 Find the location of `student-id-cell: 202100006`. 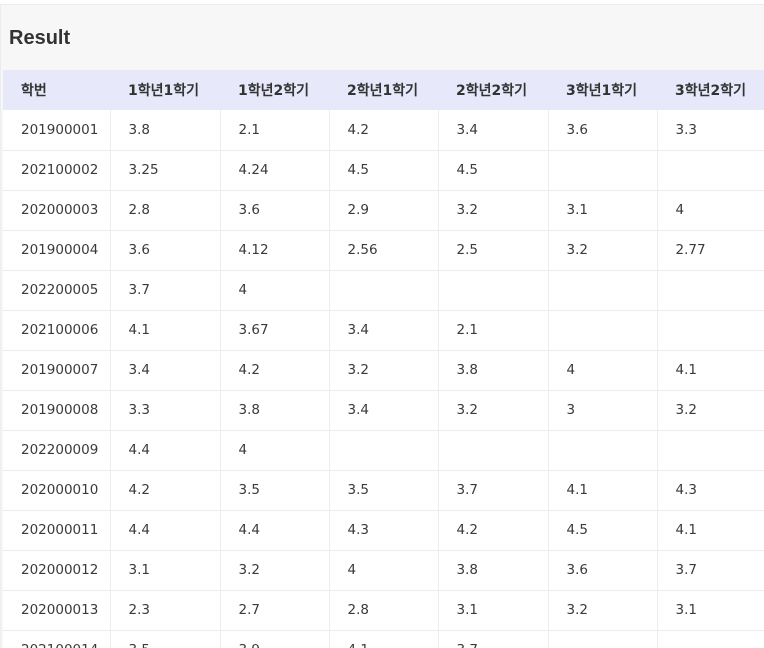

student-id-cell: 202100006 is located at coordinates (57, 330).